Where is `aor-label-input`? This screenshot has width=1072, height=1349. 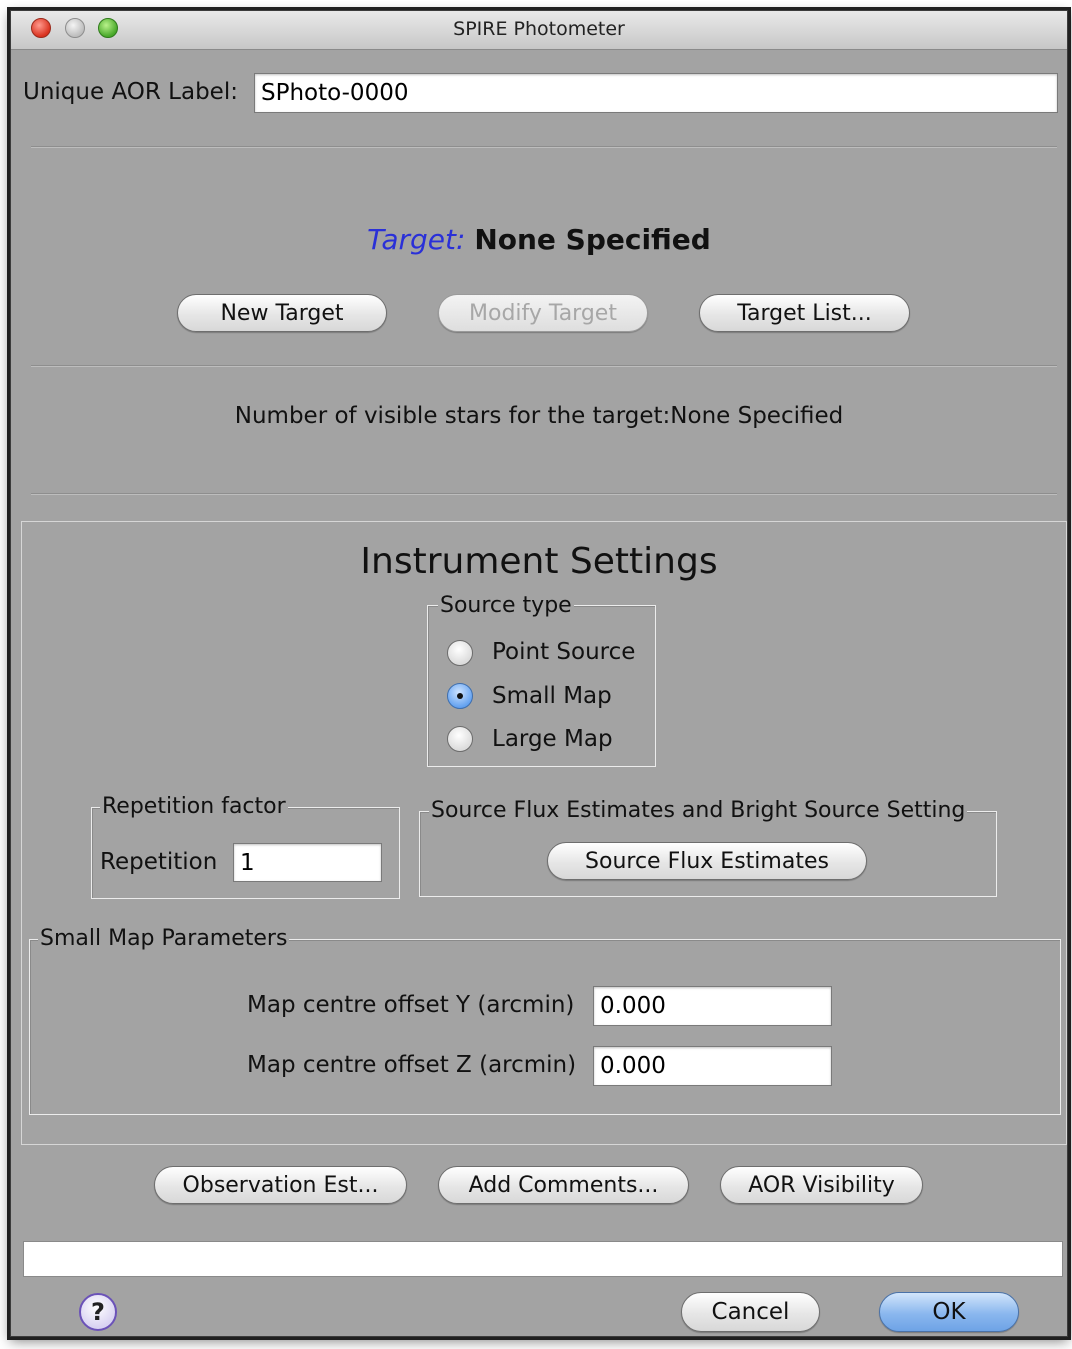 aor-label-input is located at coordinates (656, 93).